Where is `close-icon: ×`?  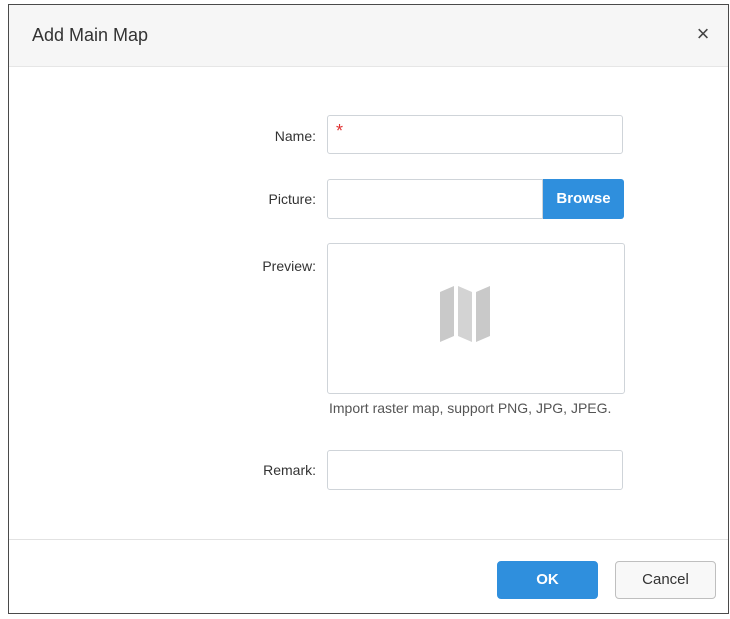
close-icon: × is located at coordinates (703, 34).